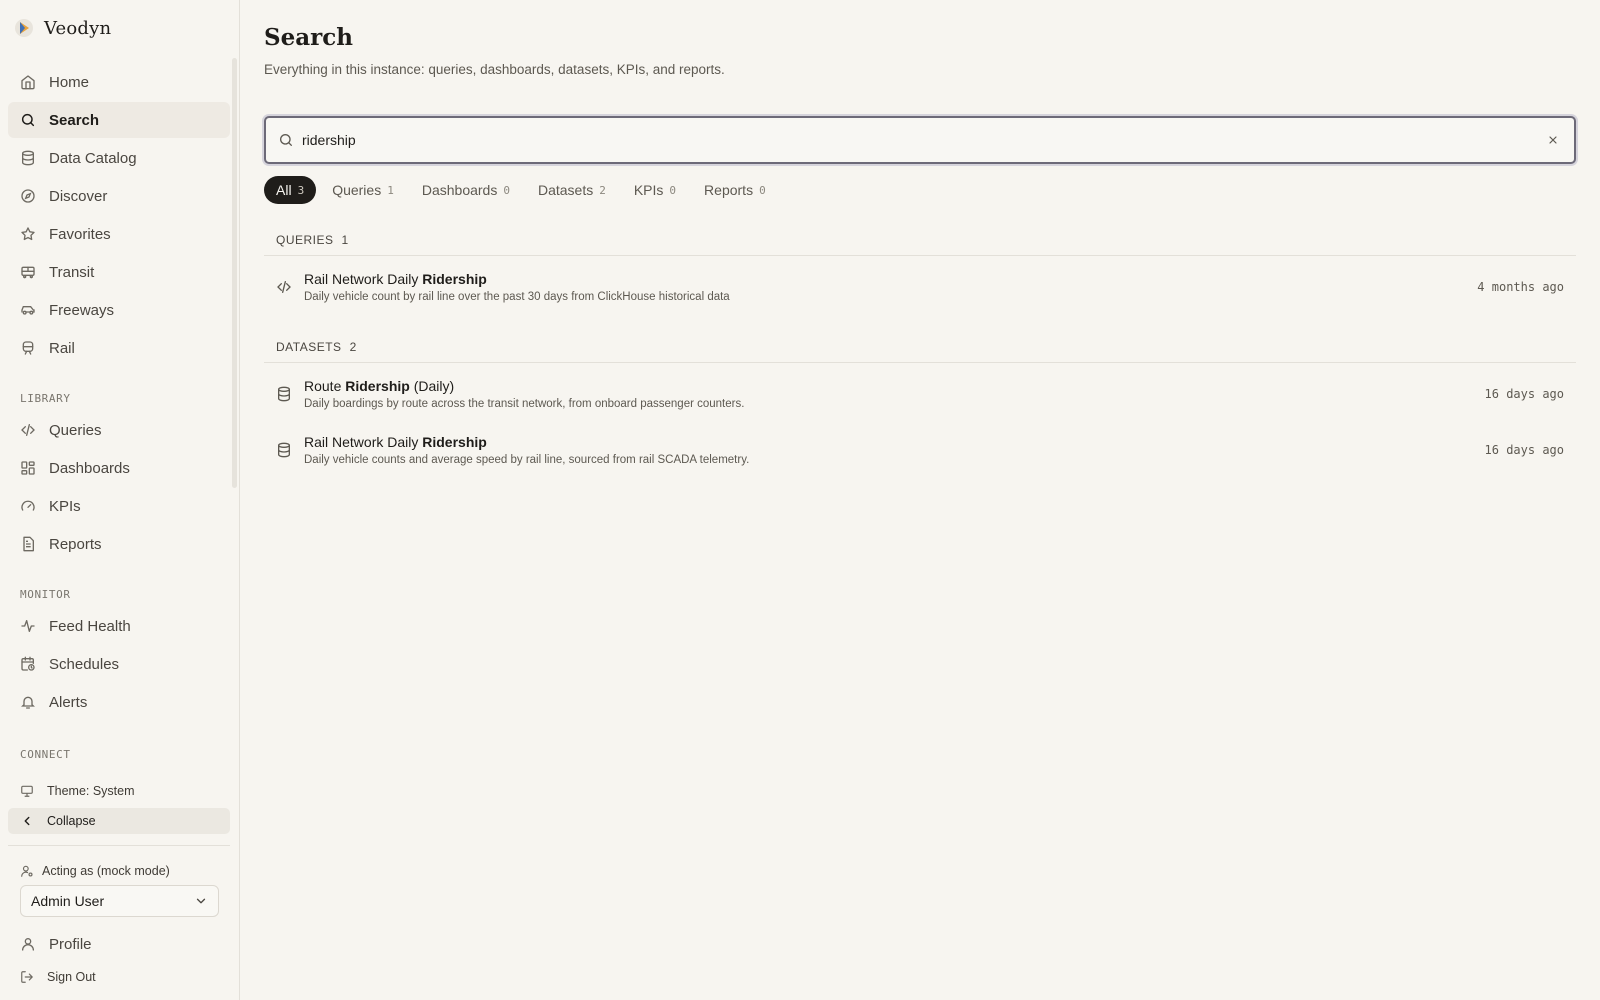  Describe the element at coordinates (28, 626) in the screenshot. I see `activity-icon` at that location.